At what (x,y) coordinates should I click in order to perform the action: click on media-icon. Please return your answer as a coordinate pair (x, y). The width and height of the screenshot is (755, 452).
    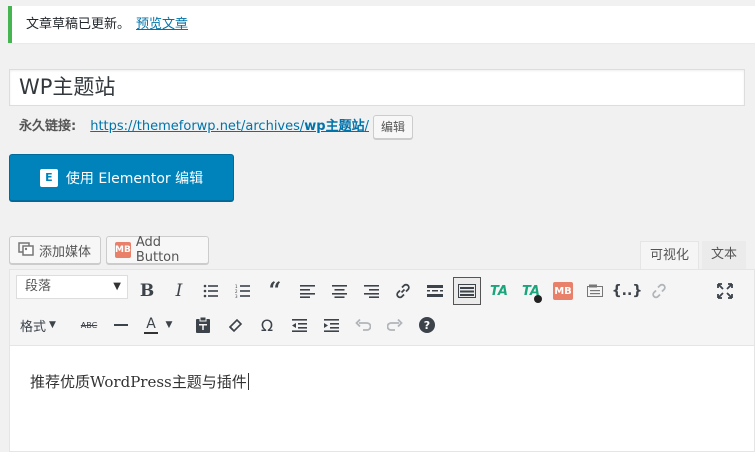
    Looking at the image, I should click on (26, 250).